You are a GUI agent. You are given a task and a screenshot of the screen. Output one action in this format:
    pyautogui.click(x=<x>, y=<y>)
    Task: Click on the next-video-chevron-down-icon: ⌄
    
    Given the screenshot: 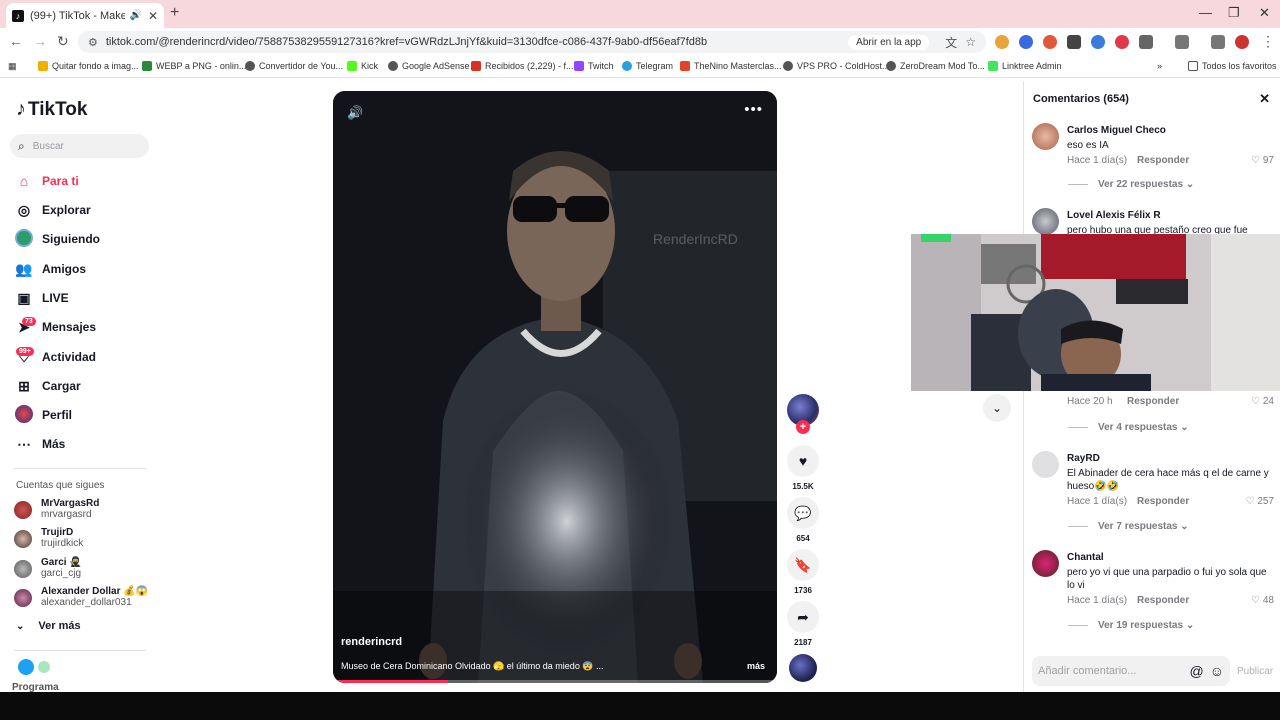 What is the action you would take?
    pyautogui.click(x=997, y=408)
    